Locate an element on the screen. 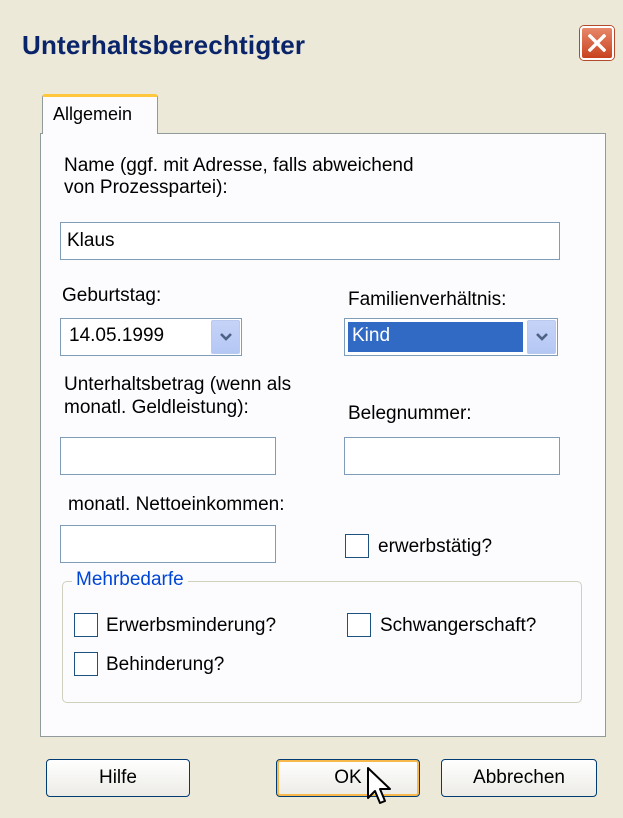 The height and width of the screenshot is (818, 623). pregnancy-checkbox is located at coordinates (359, 625).